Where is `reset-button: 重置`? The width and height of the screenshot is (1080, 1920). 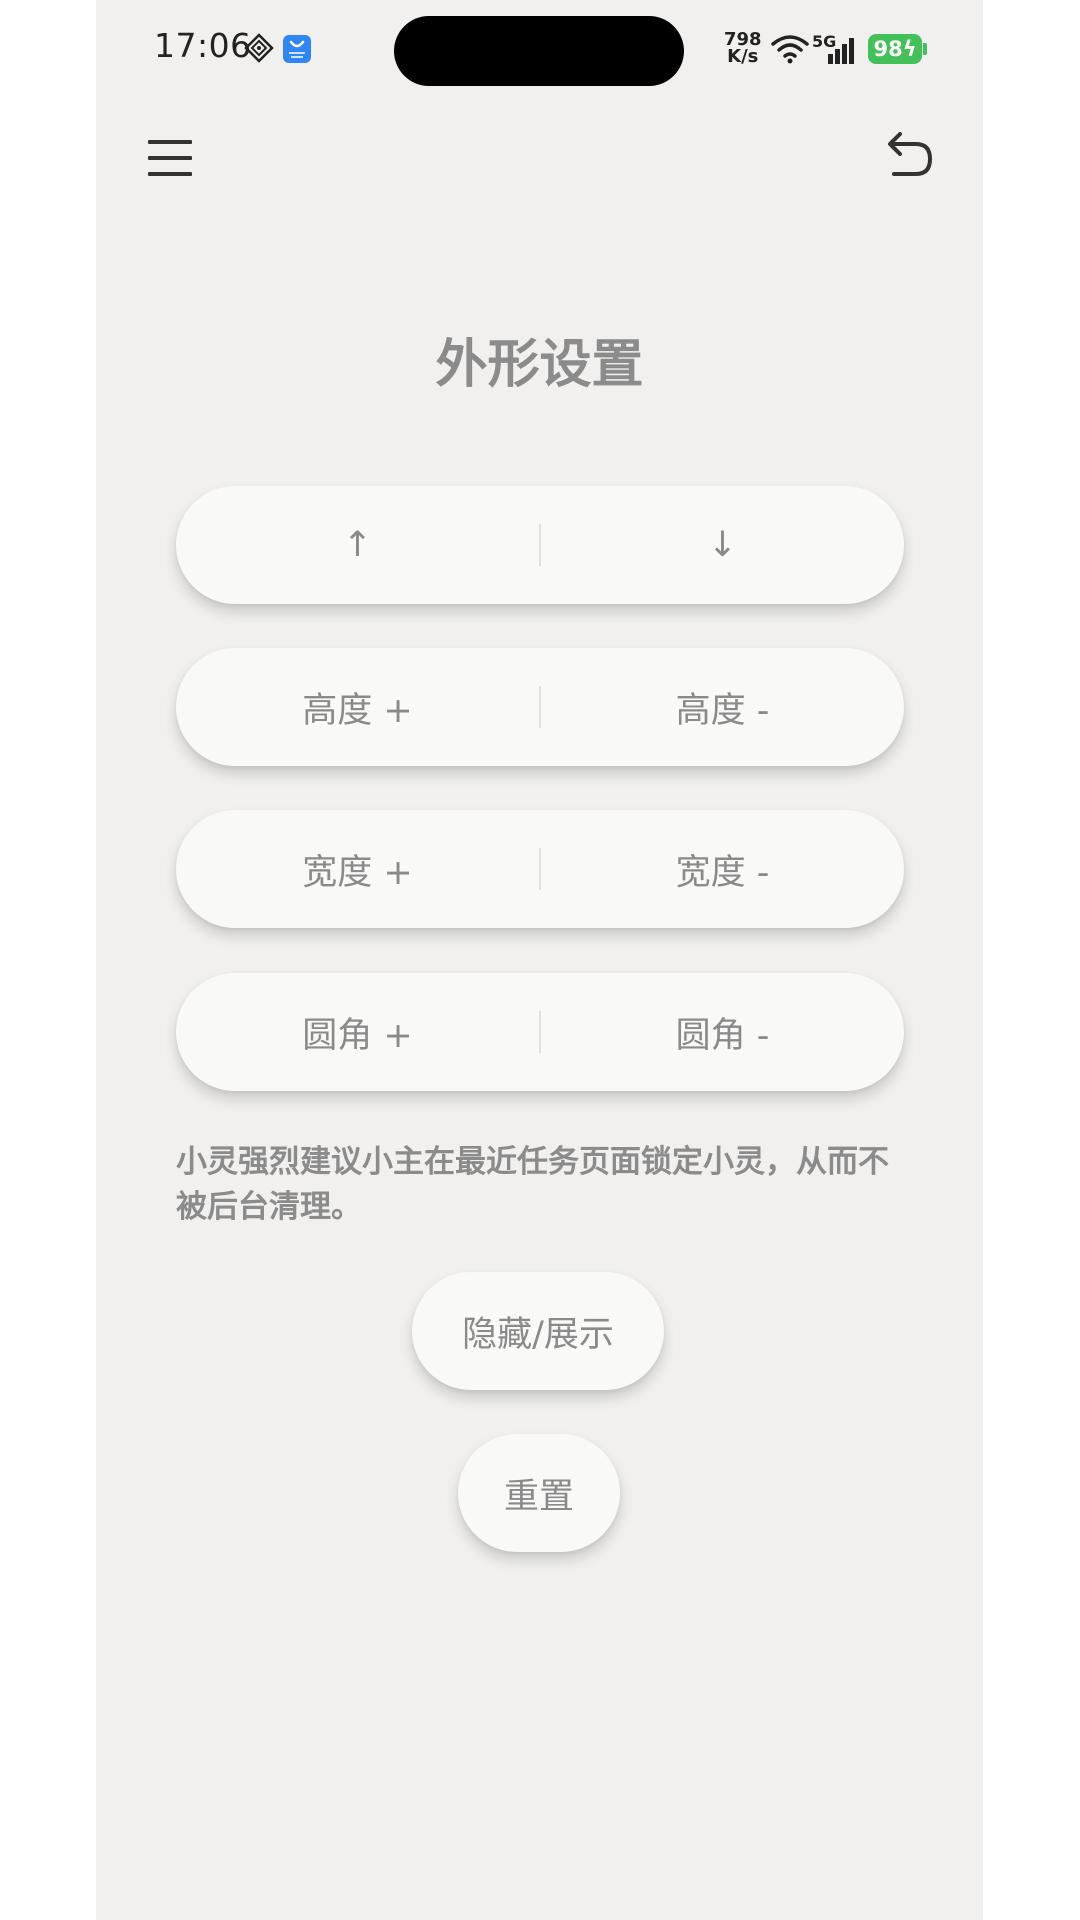
reset-button: 重置 is located at coordinates (539, 1493).